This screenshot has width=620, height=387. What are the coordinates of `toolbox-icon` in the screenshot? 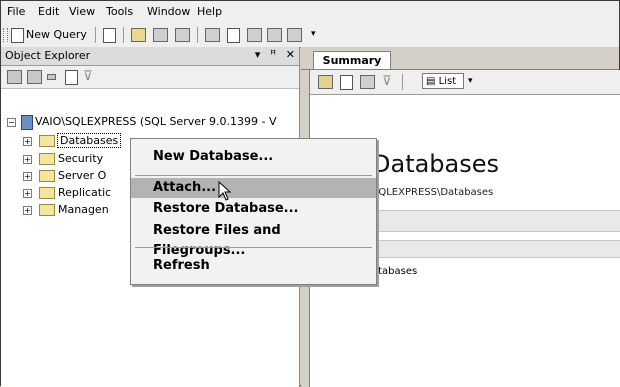 It's located at (294, 35).